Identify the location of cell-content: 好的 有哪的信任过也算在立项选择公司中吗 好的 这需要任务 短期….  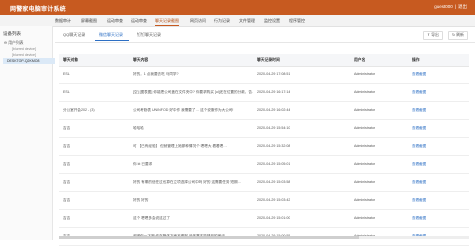
(187, 182).